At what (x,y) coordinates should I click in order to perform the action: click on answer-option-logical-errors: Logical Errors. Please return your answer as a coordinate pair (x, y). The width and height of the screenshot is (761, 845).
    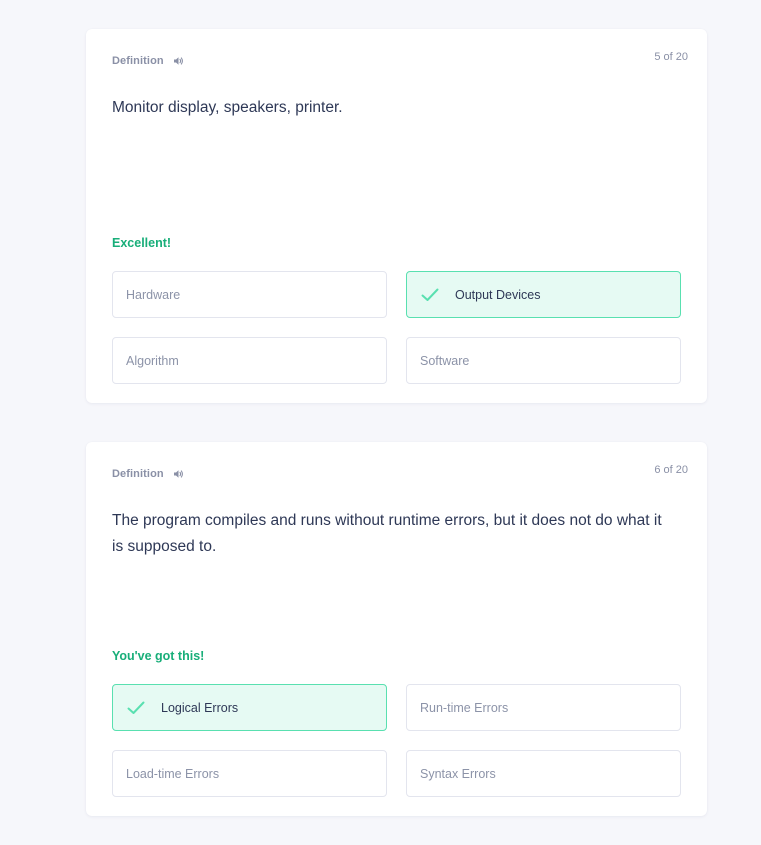
    Looking at the image, I should click on (249, 707).